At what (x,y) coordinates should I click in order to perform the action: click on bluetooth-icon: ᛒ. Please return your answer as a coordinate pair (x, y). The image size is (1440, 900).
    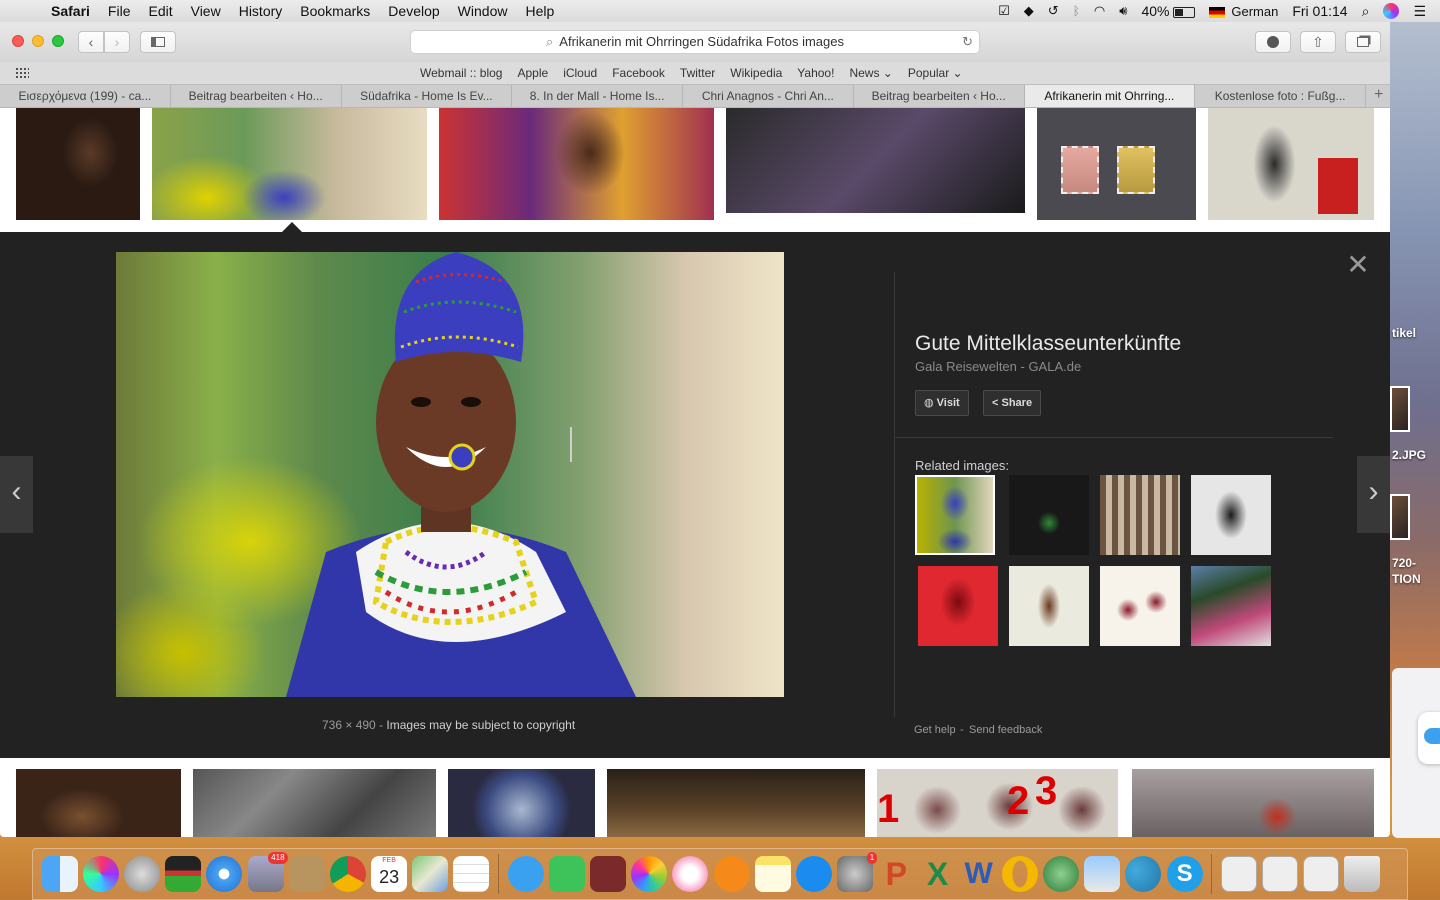
    Looking at the image, I should click on (1076, 11).